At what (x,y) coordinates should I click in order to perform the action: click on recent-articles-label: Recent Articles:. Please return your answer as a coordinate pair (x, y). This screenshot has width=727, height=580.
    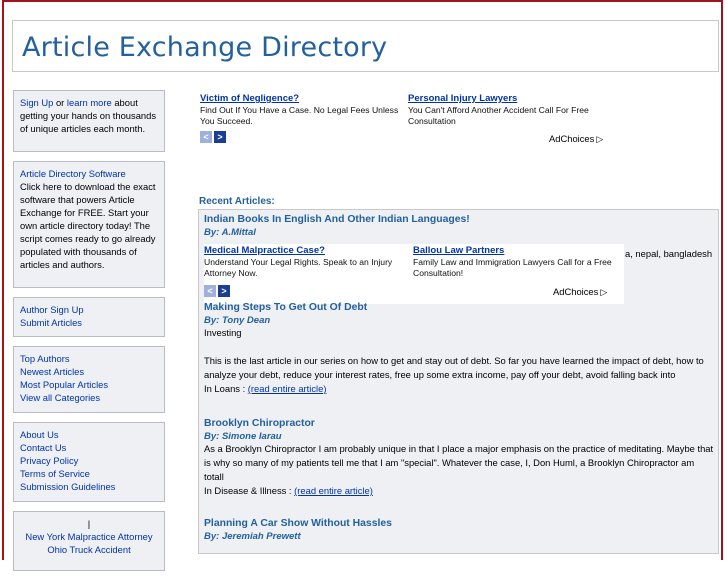
    Looking at the image, I should click on (237, 201).